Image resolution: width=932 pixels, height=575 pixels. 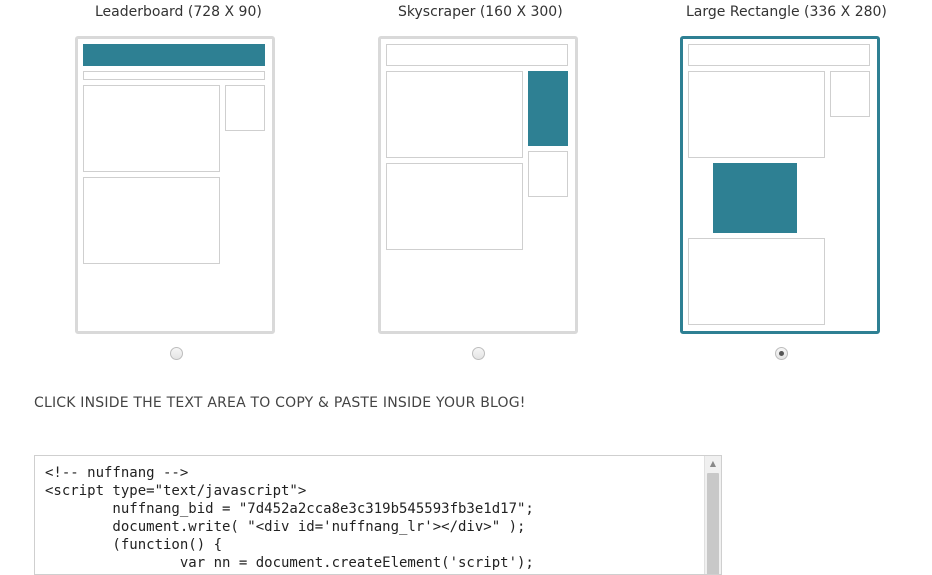 What do you see at coordinates (755, 198) in the screenshot?
I see `ad-slot-large-rectangle` at bounding box center [755, 198].